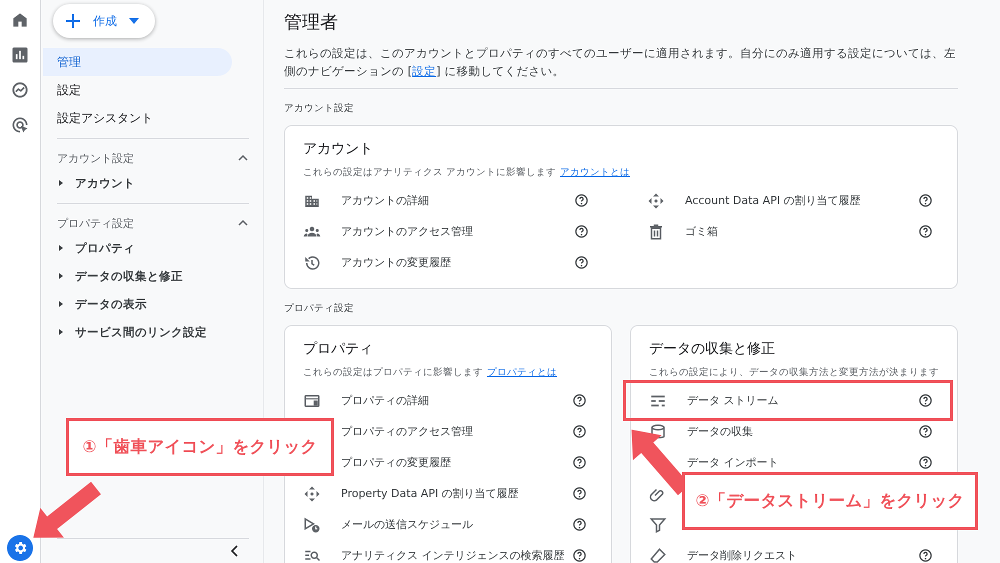  I want to click on bar-chart-icon, so click(20, 55).